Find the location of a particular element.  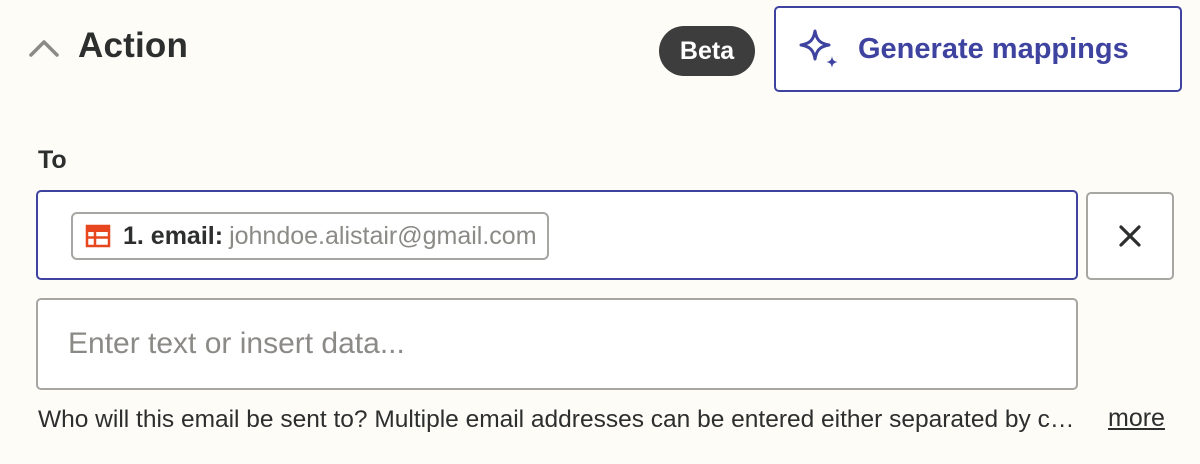

pill-value: johndoe.alistair@gmail.com is located at coordinates (383, 235).